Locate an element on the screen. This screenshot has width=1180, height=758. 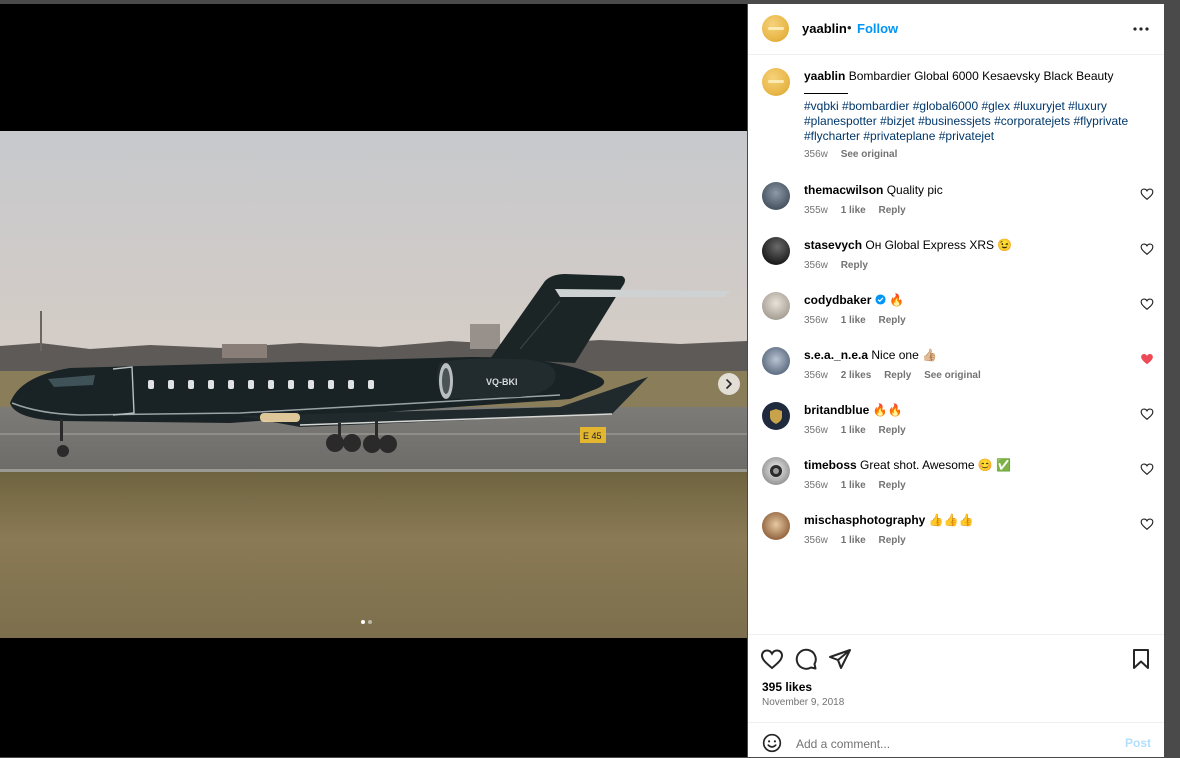
comment-body: Он Global Express XRS 😉 is located at coordinates (939, 245).